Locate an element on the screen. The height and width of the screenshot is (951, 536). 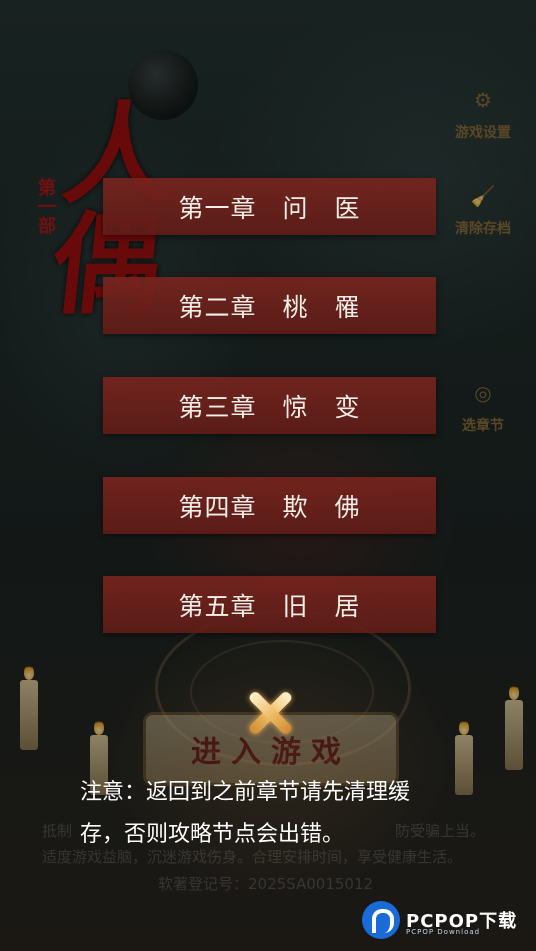
watermark-sub: PCPOP Download is located at coordinates (443, 932).